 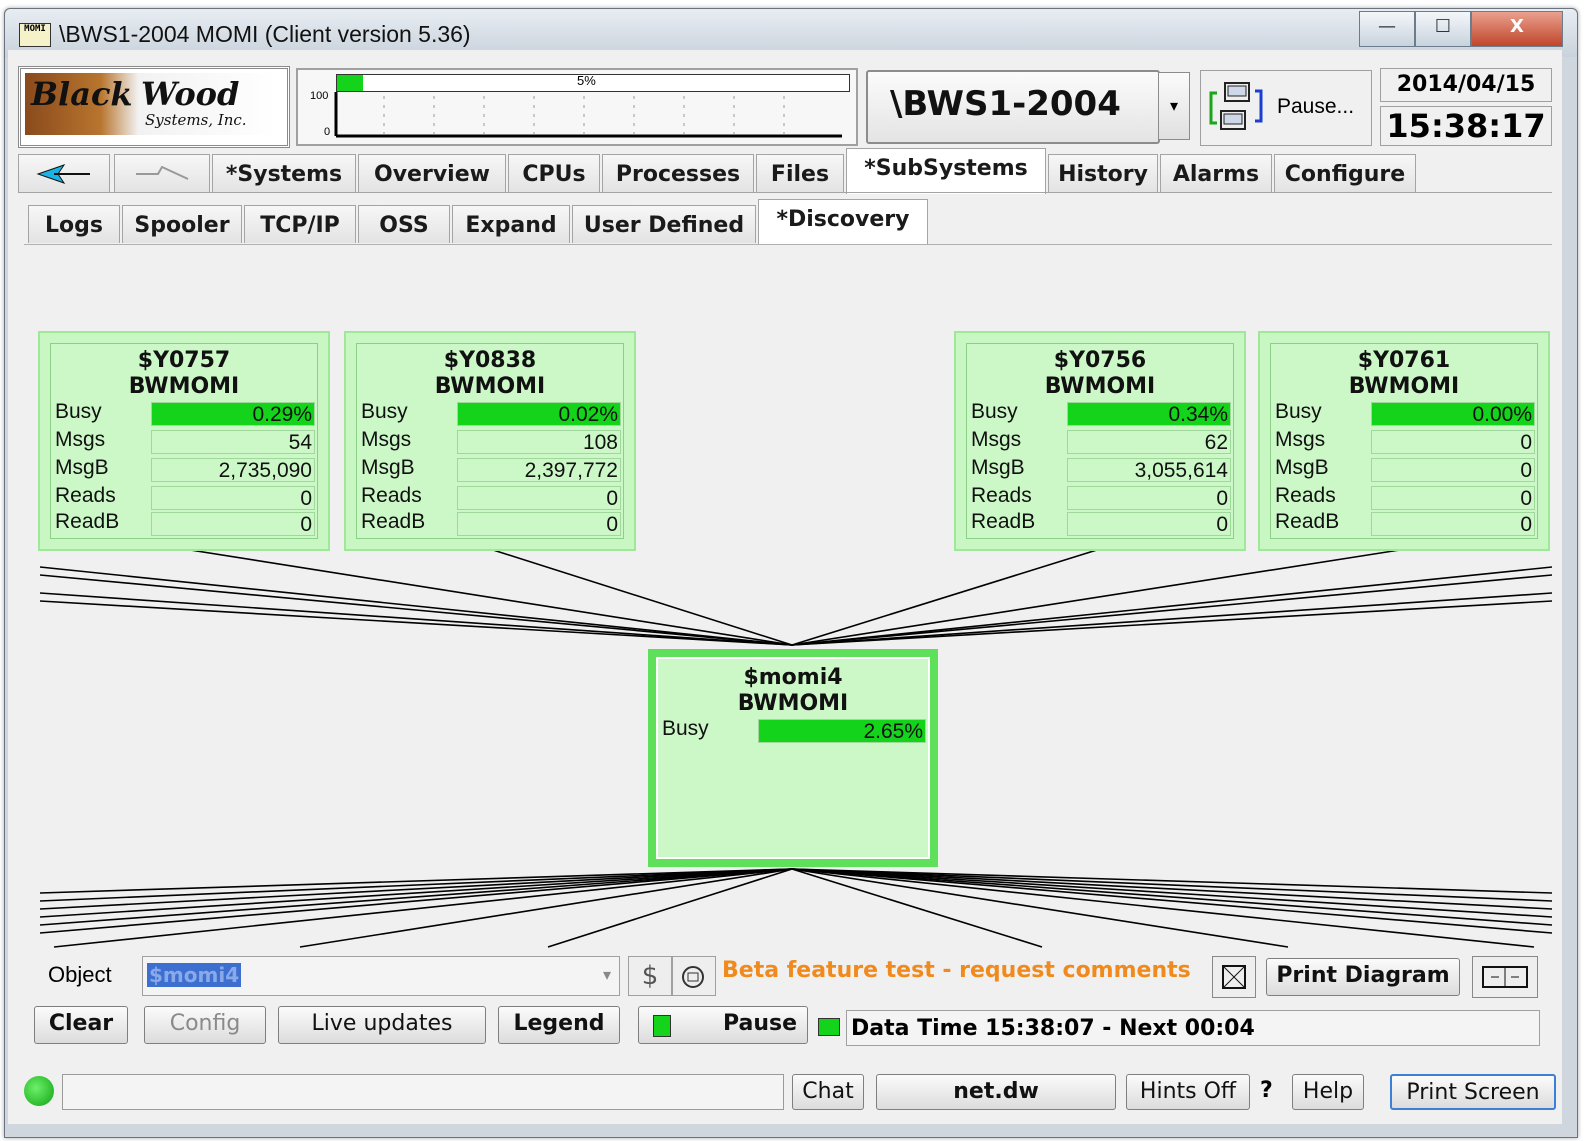 What do you see at coordinates (284, 173) in the screenshot?
I see `tab-systems: *Systems` at bounding box center [284, 173].